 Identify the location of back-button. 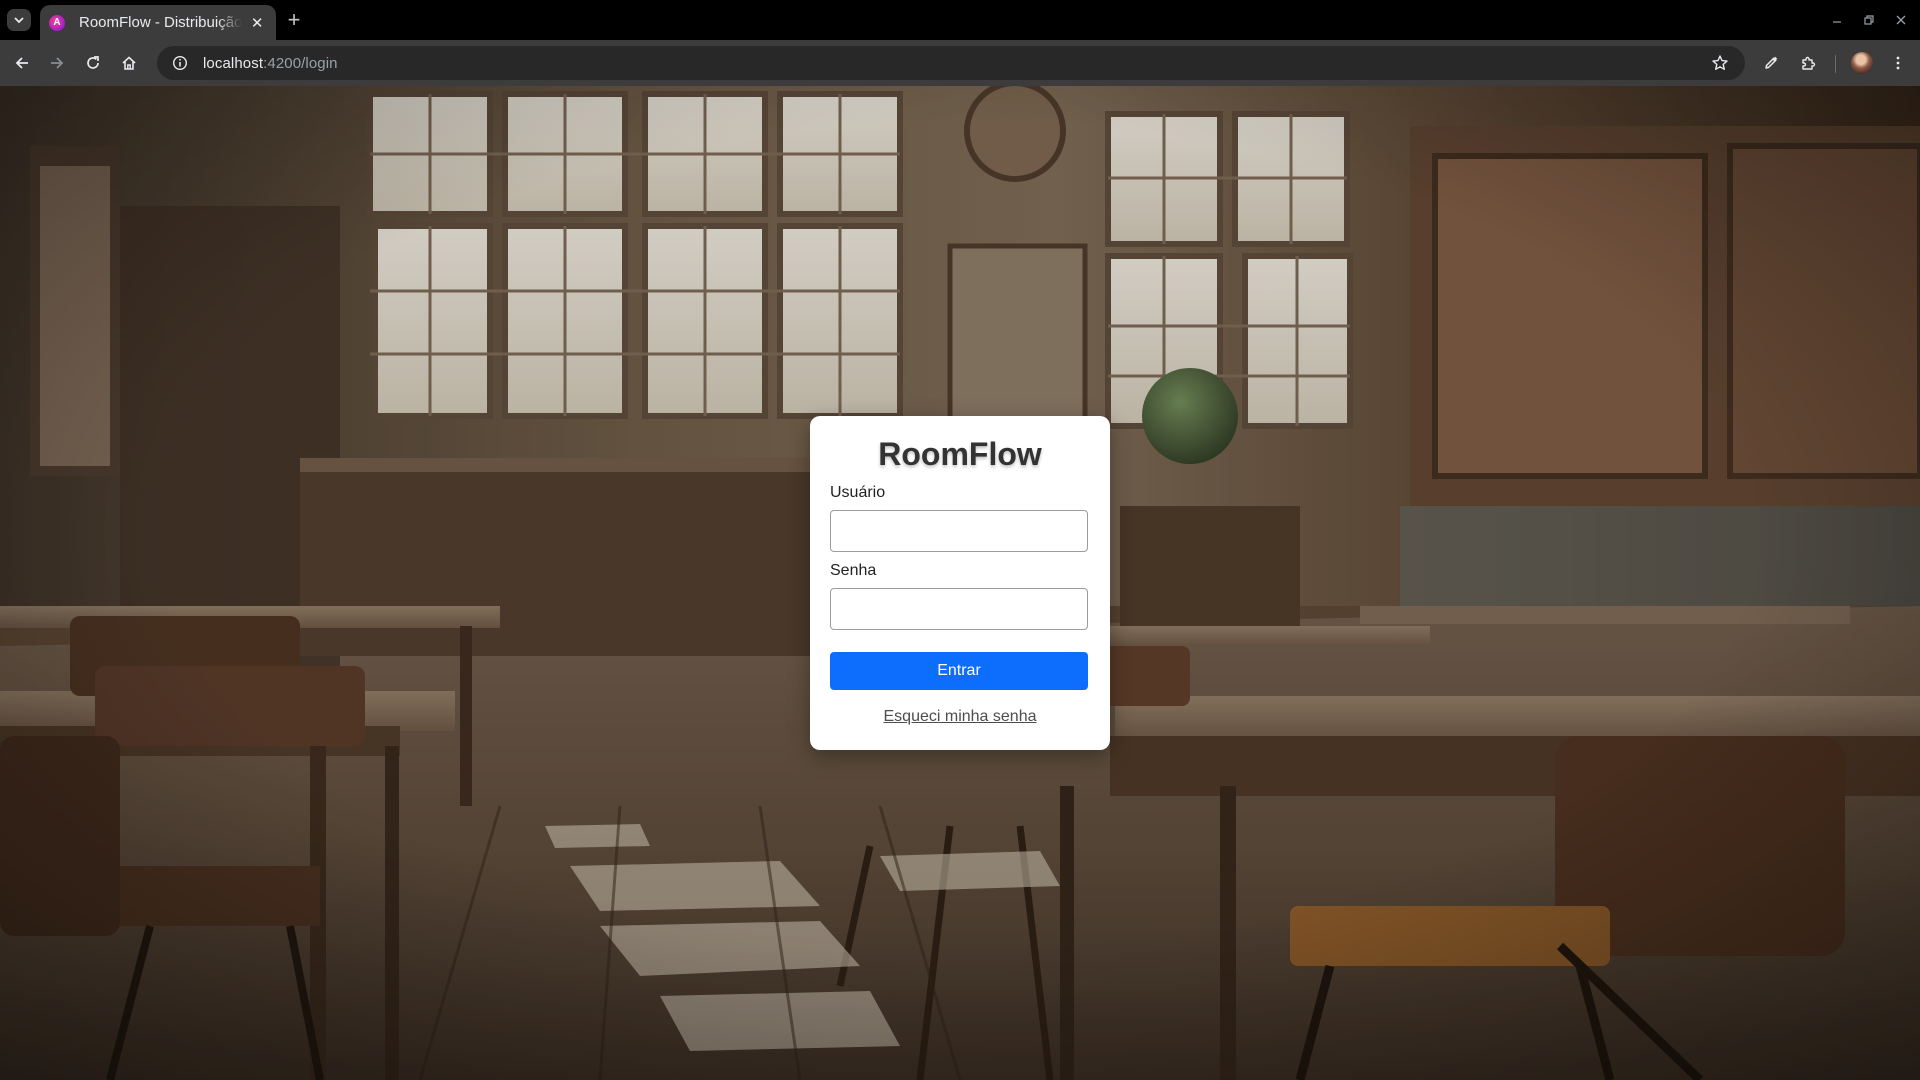
(22, 63).